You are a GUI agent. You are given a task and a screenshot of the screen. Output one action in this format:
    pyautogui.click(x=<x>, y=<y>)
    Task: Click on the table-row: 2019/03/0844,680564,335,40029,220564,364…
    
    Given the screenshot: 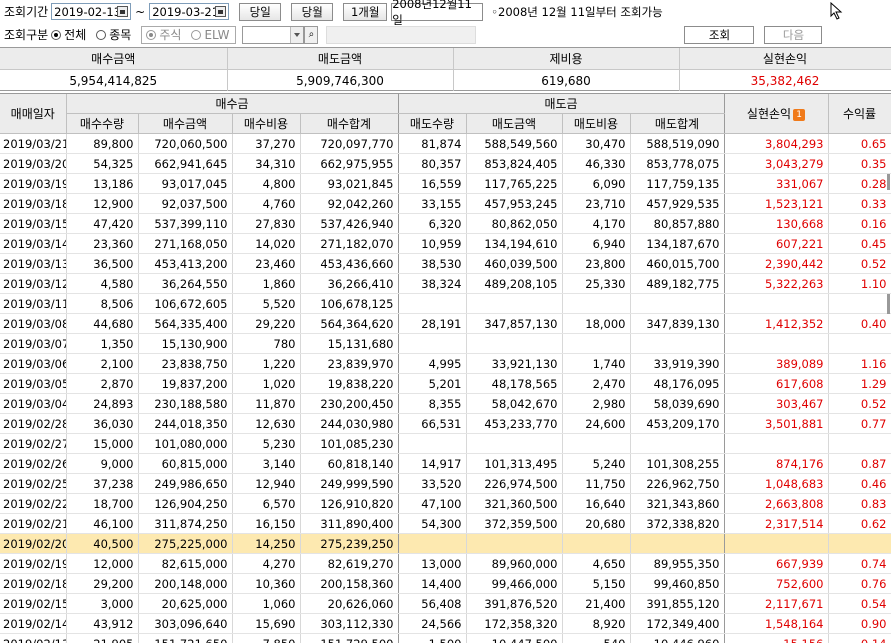 What is the action you would take?
    pyautogui.click(x=445, y=324)
    